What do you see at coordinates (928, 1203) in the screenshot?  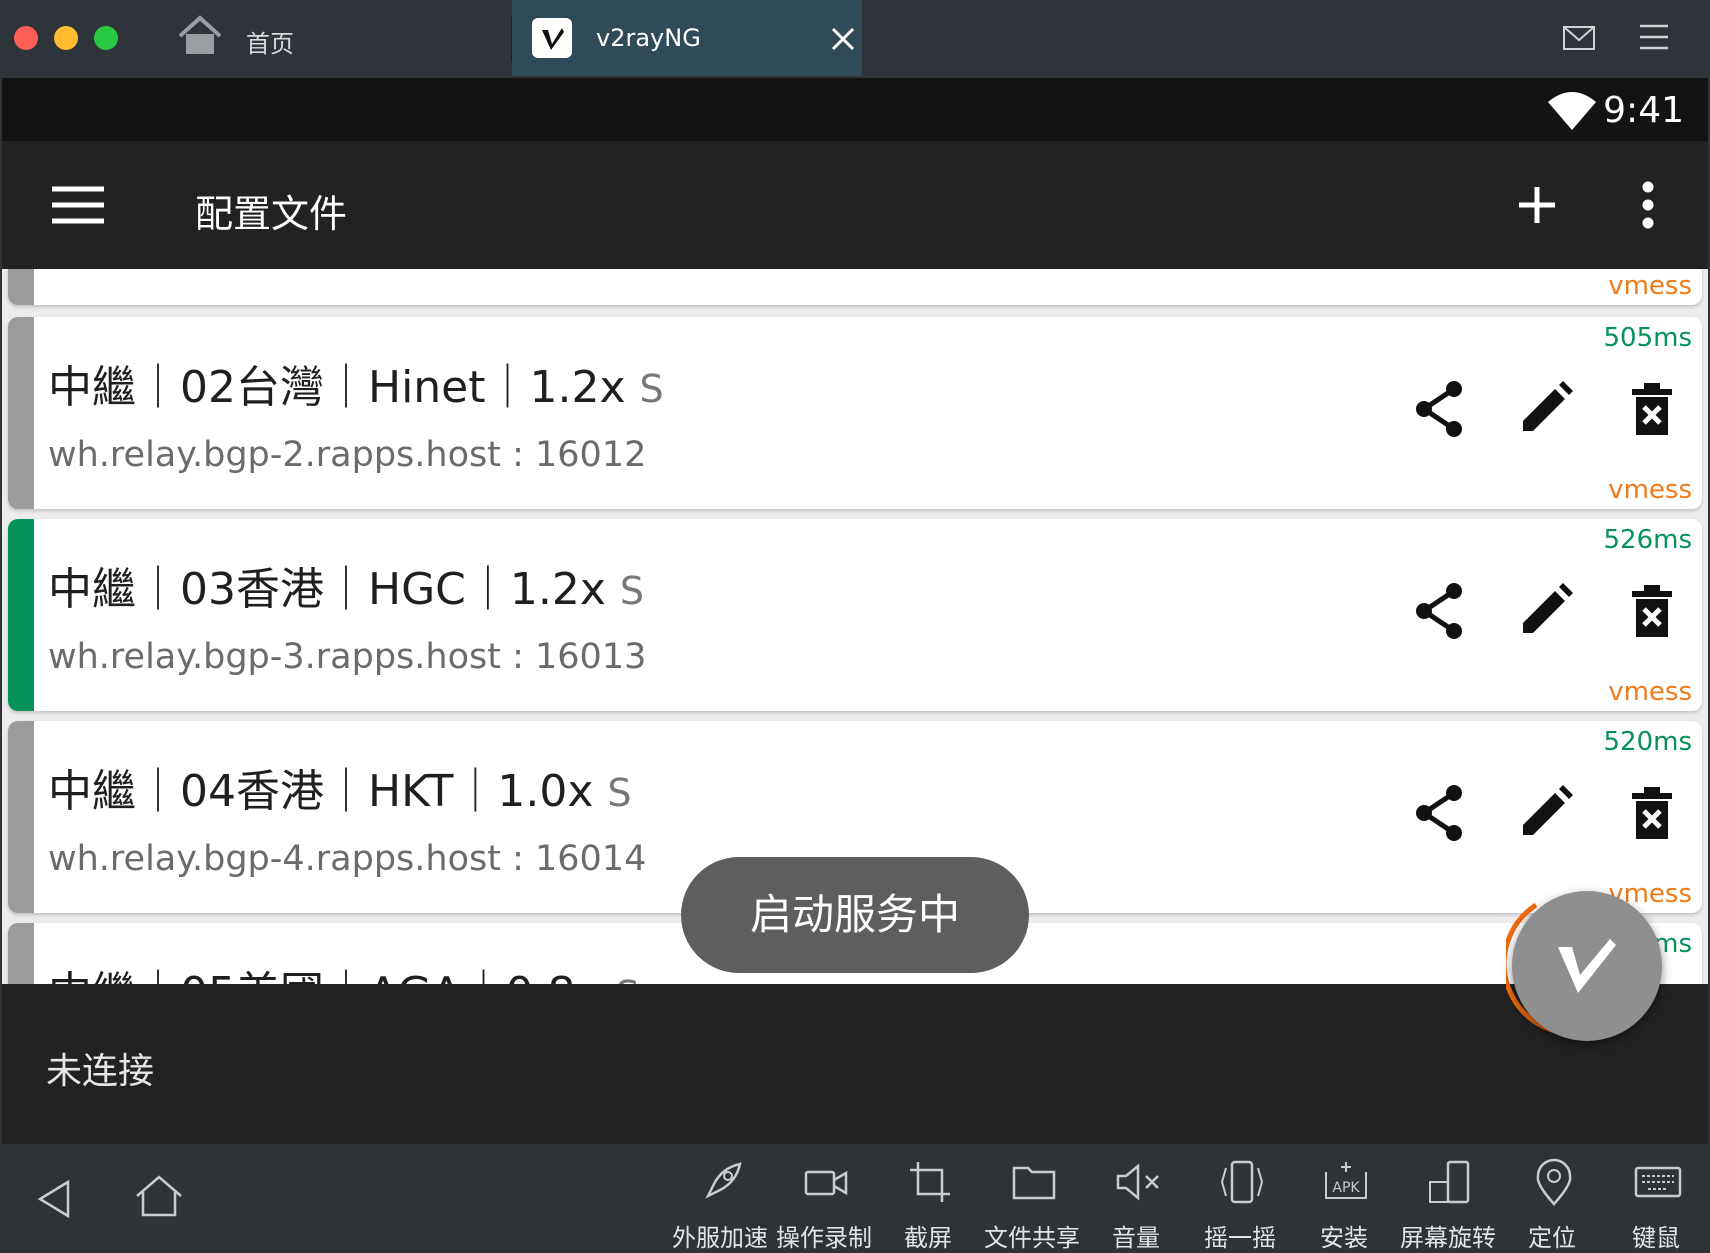 I see `tool-screenshot: 截屏` at bounding box center [928, 1203].